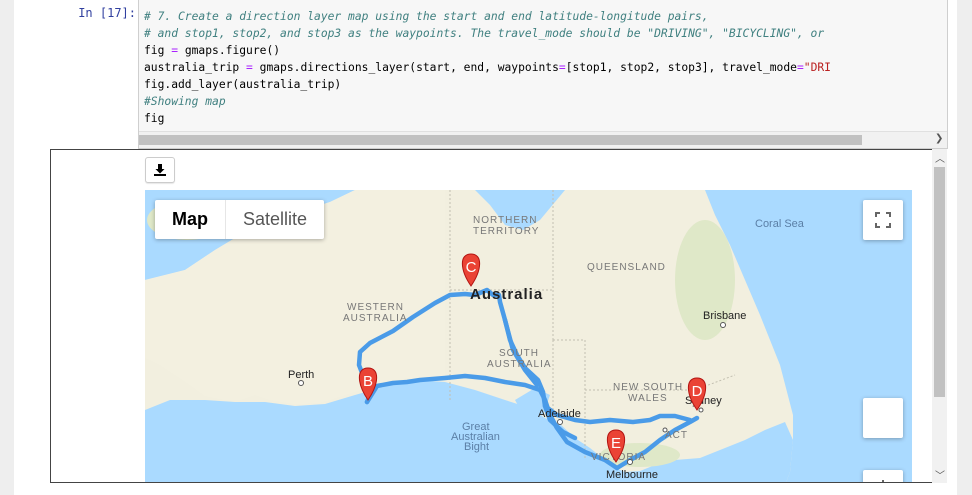 The image size is (972, 495). Describe the element at coordinates (375, 307) in the screenshot. I see `label-western-australia: WESTERN` at that location.